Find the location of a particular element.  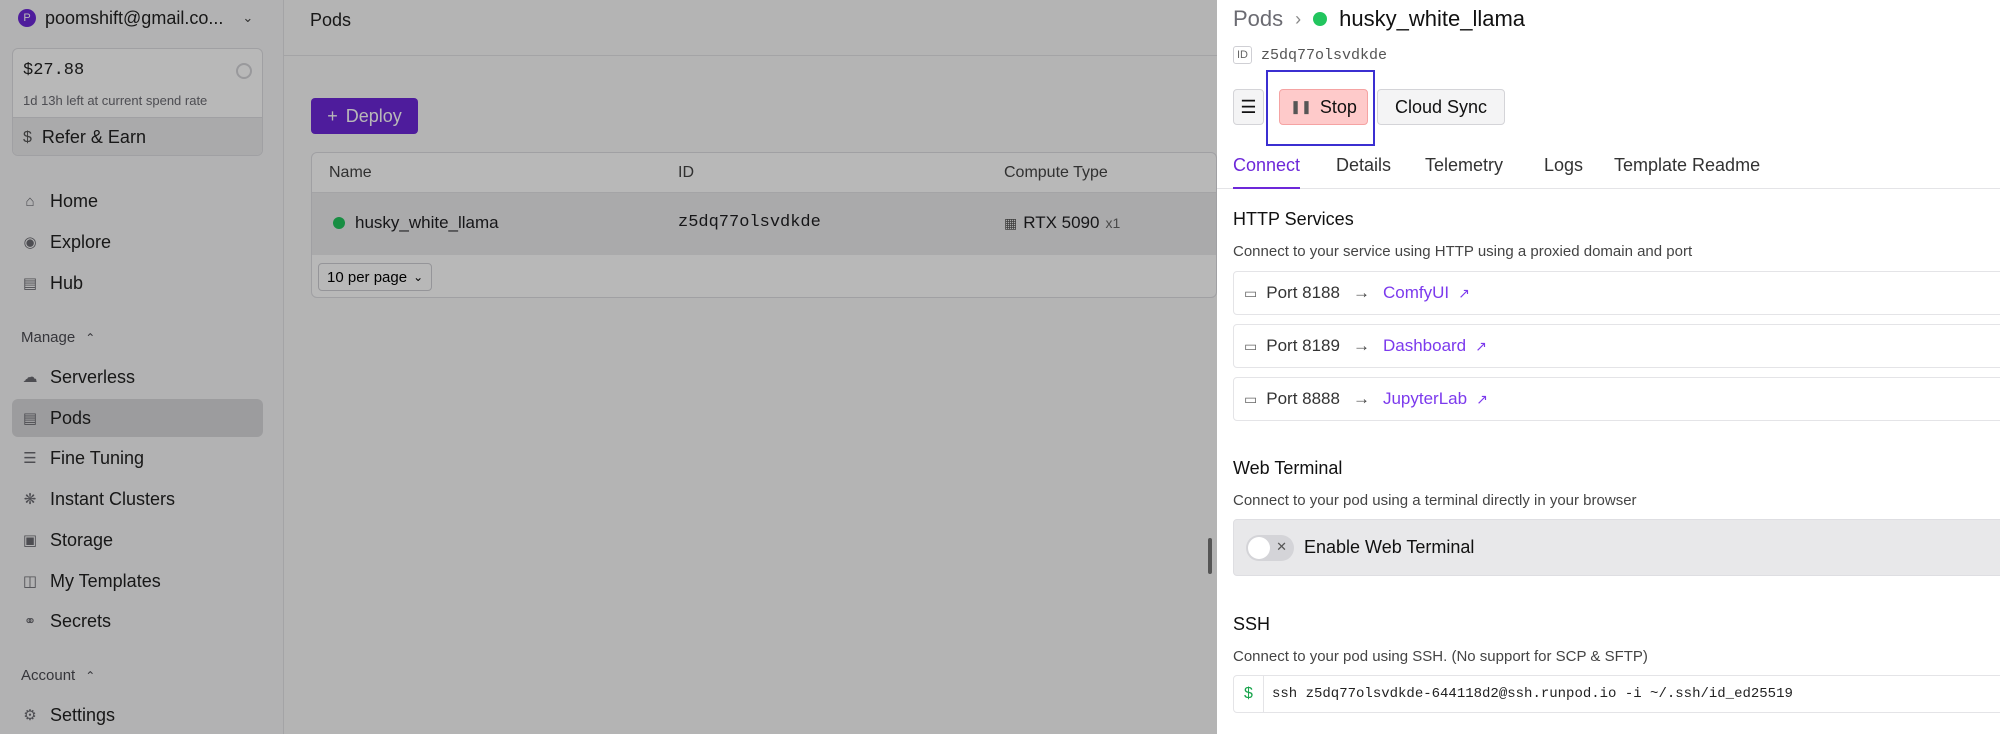

tab-connect: Connect is located at coordinates (1267, 172).